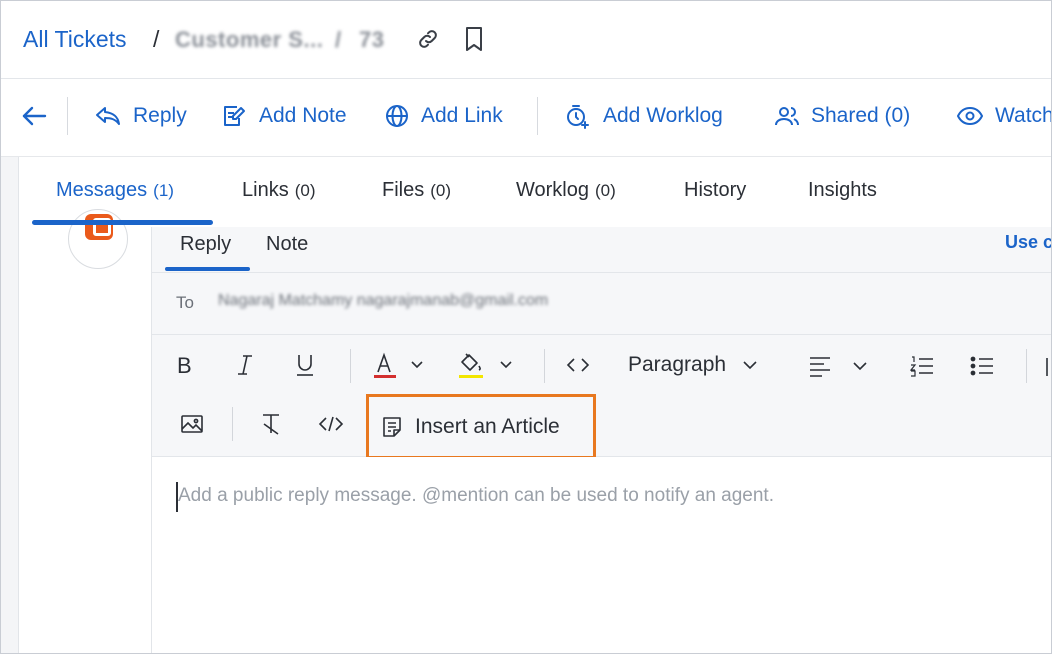 The width and height of the screenshot is (1052, 654). What do you see at coordinates (205, 244) in the screenshot?
I see `composer-tab-reply: Reply` at bounding box center [205, 244].